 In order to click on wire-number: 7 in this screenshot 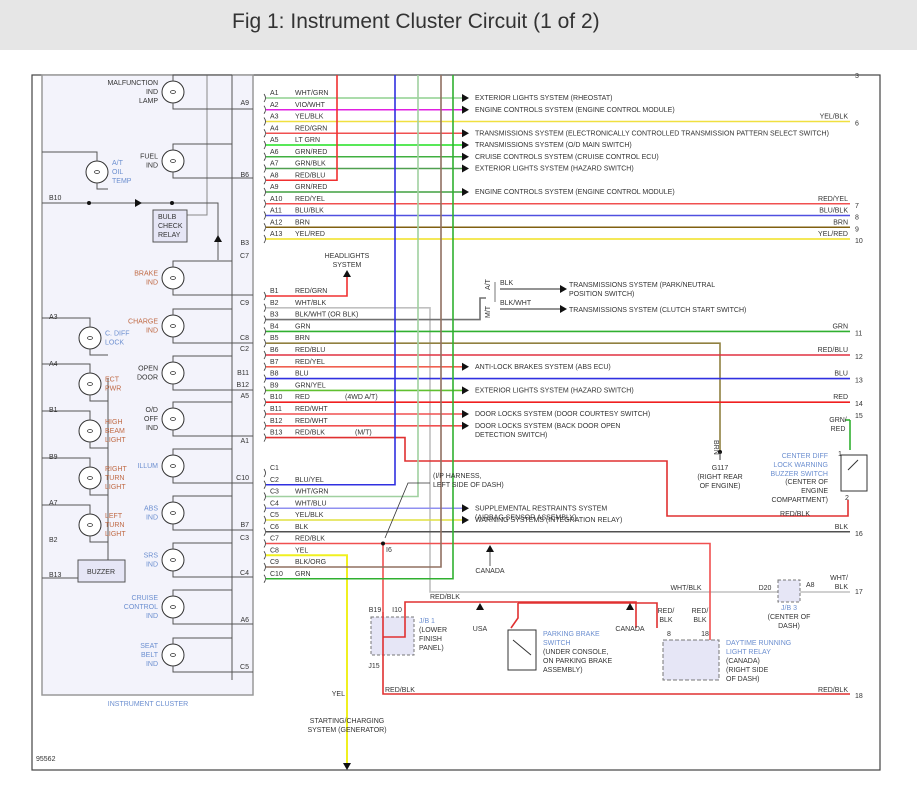, I will do `click(857, 206)`.